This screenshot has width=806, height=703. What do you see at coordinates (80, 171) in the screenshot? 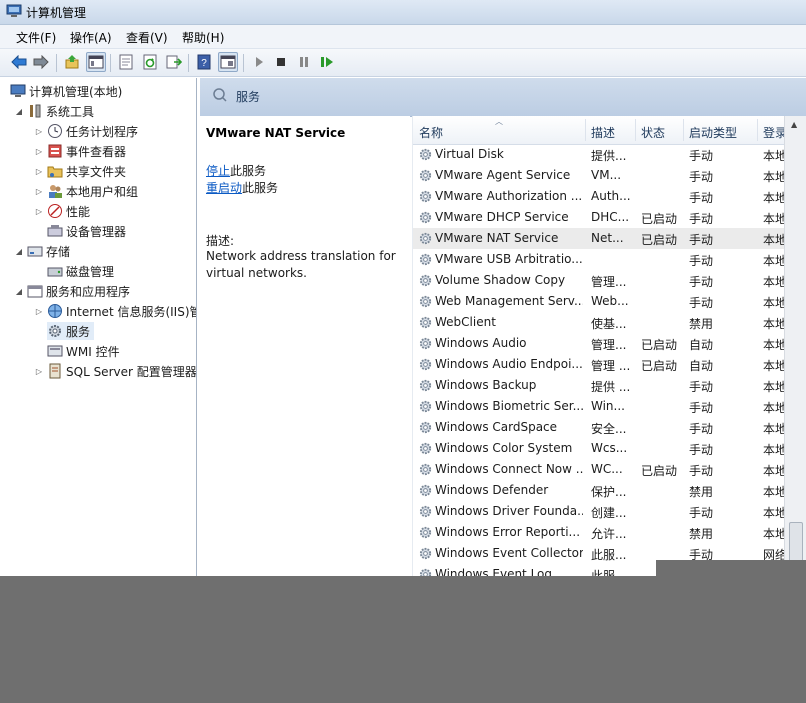
I see `tree-item-shared-folders: ▷ 共享文件夹` at bounding box center [80, 171].